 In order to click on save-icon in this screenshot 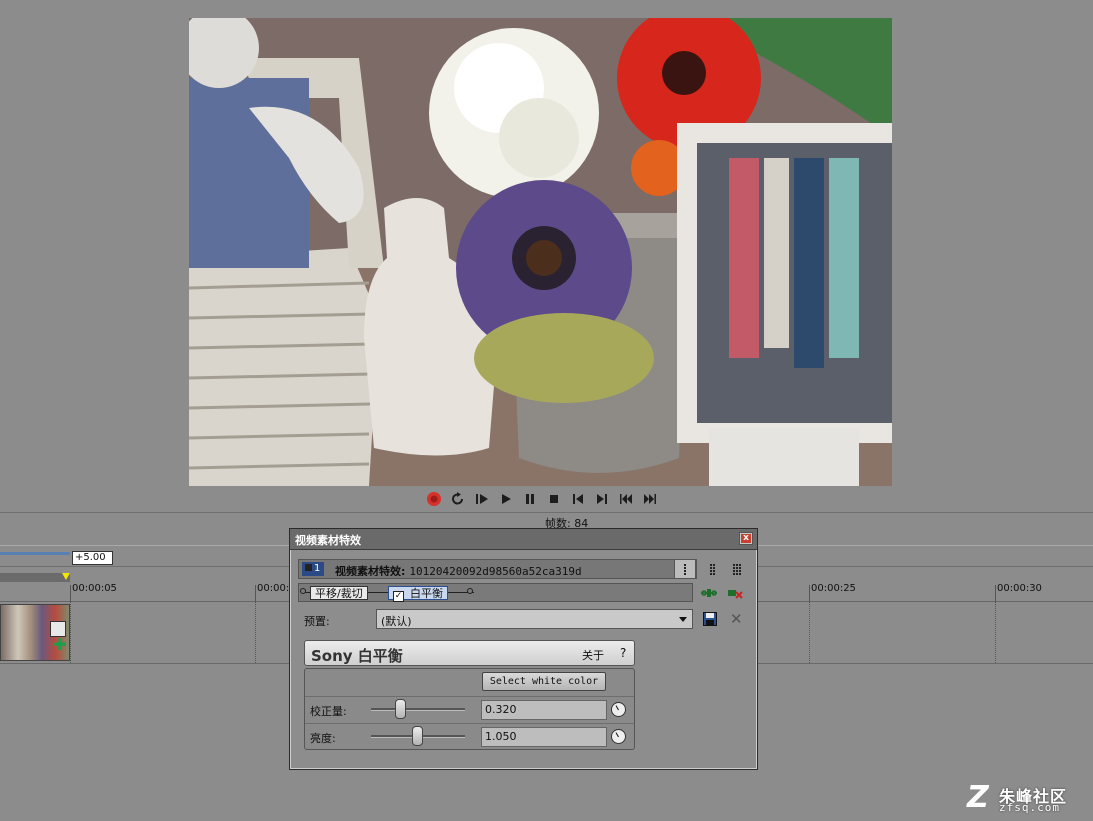, I will do `click(710, 619)`.